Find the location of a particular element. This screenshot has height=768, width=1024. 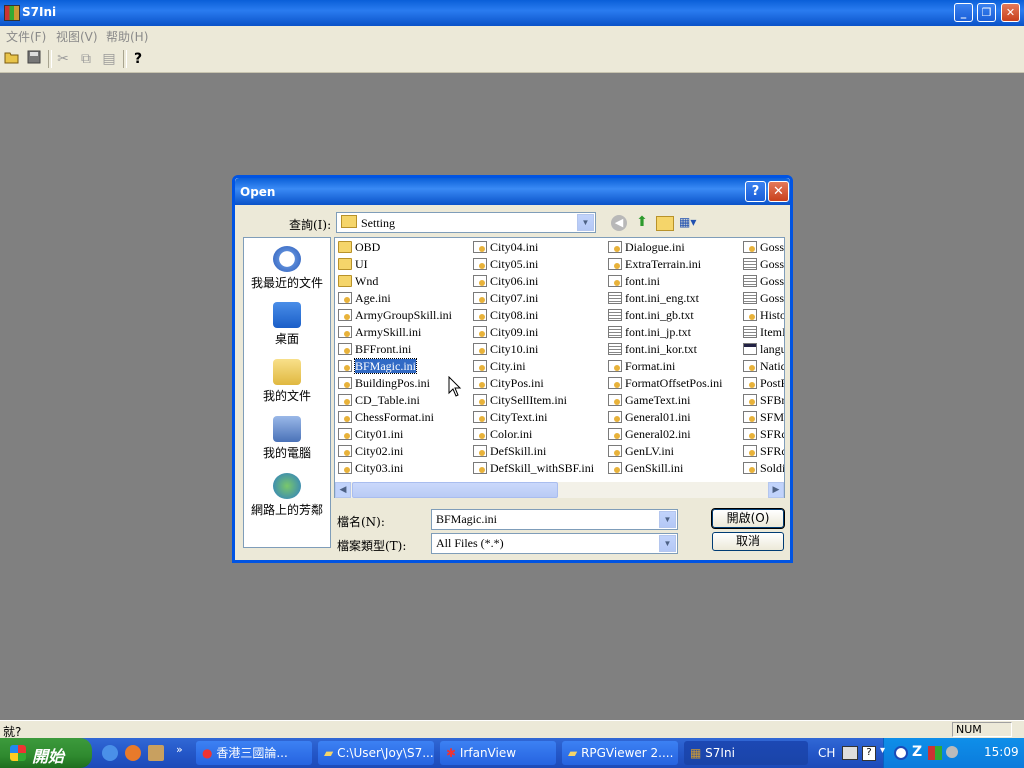

cancel-button: 取消 is located at coordinates (748, 541).